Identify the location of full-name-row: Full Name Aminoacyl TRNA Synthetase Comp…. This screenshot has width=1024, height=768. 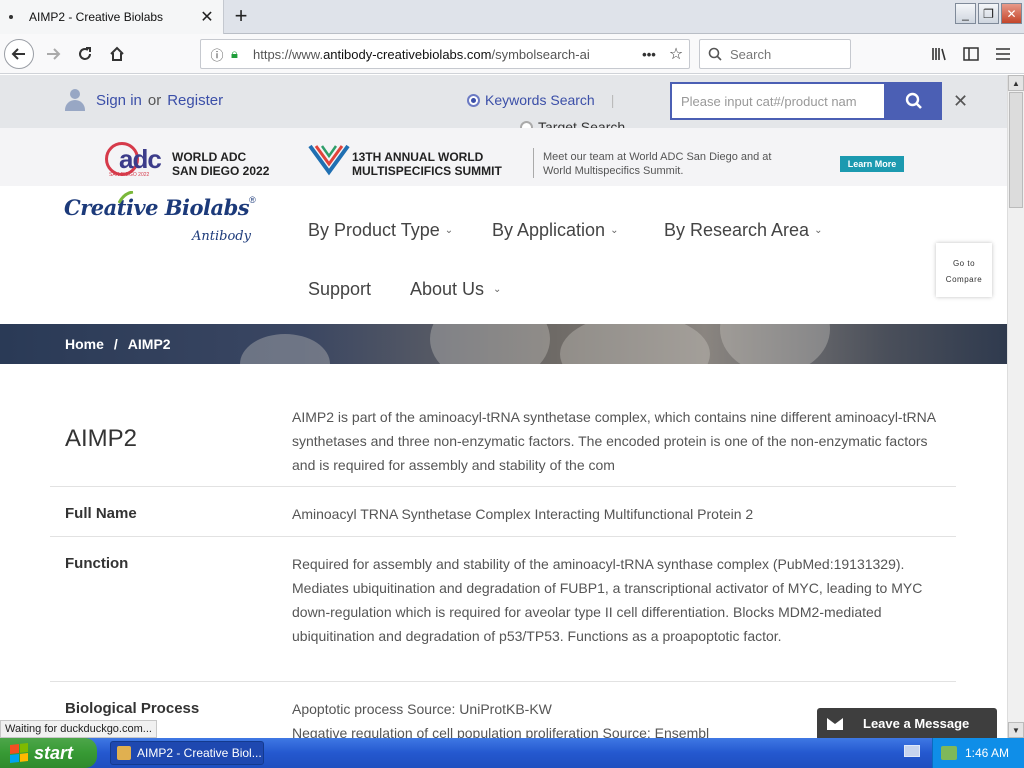
(503, 512).